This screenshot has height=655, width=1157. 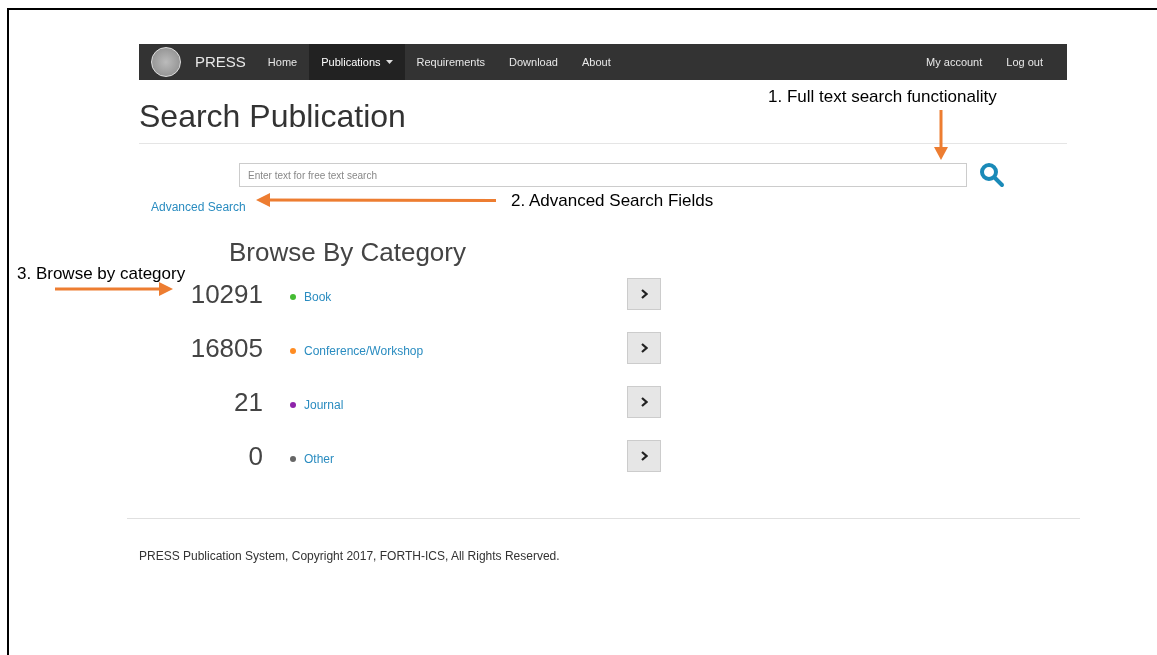 What do you see at coordinates (596, 62) in the screenshot?
I see `nav-link: About` at bounding box center [596, 62].